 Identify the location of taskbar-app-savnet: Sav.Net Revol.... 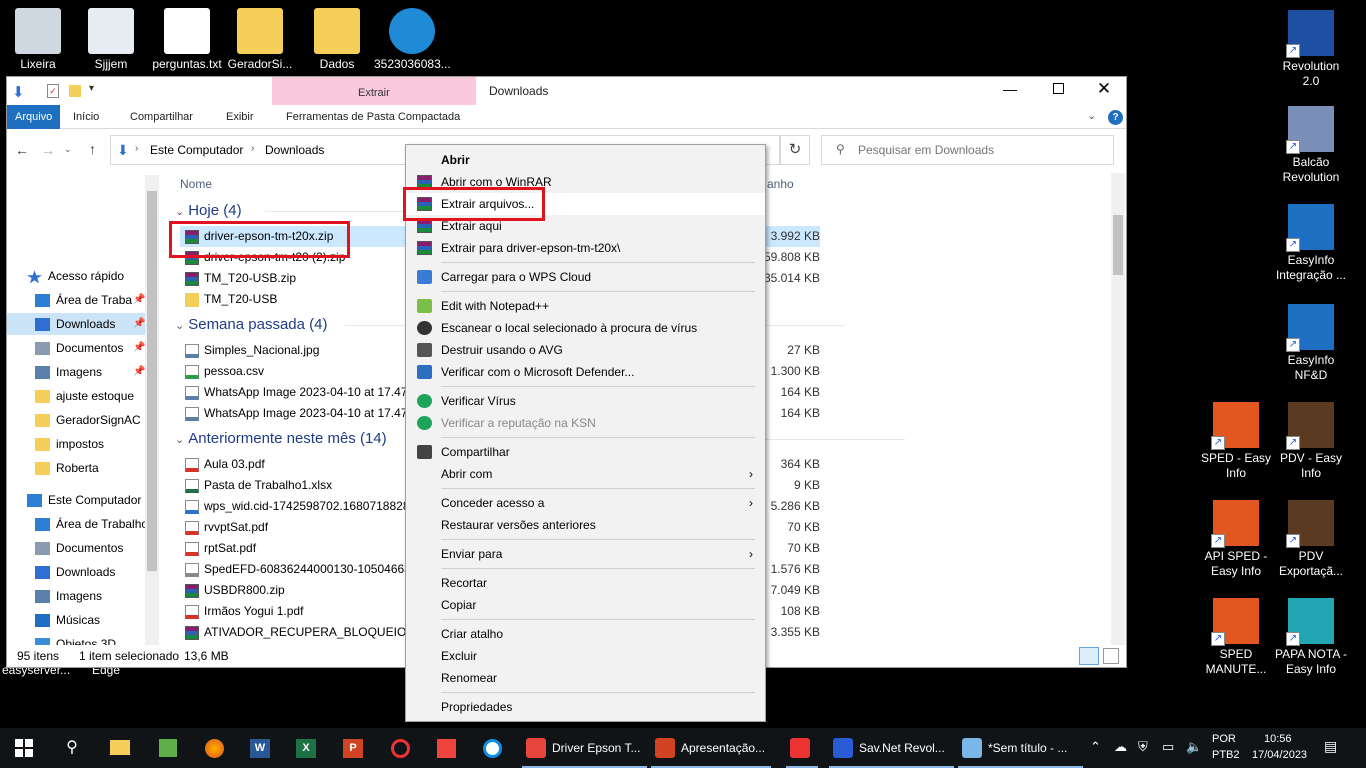
(891, 748).